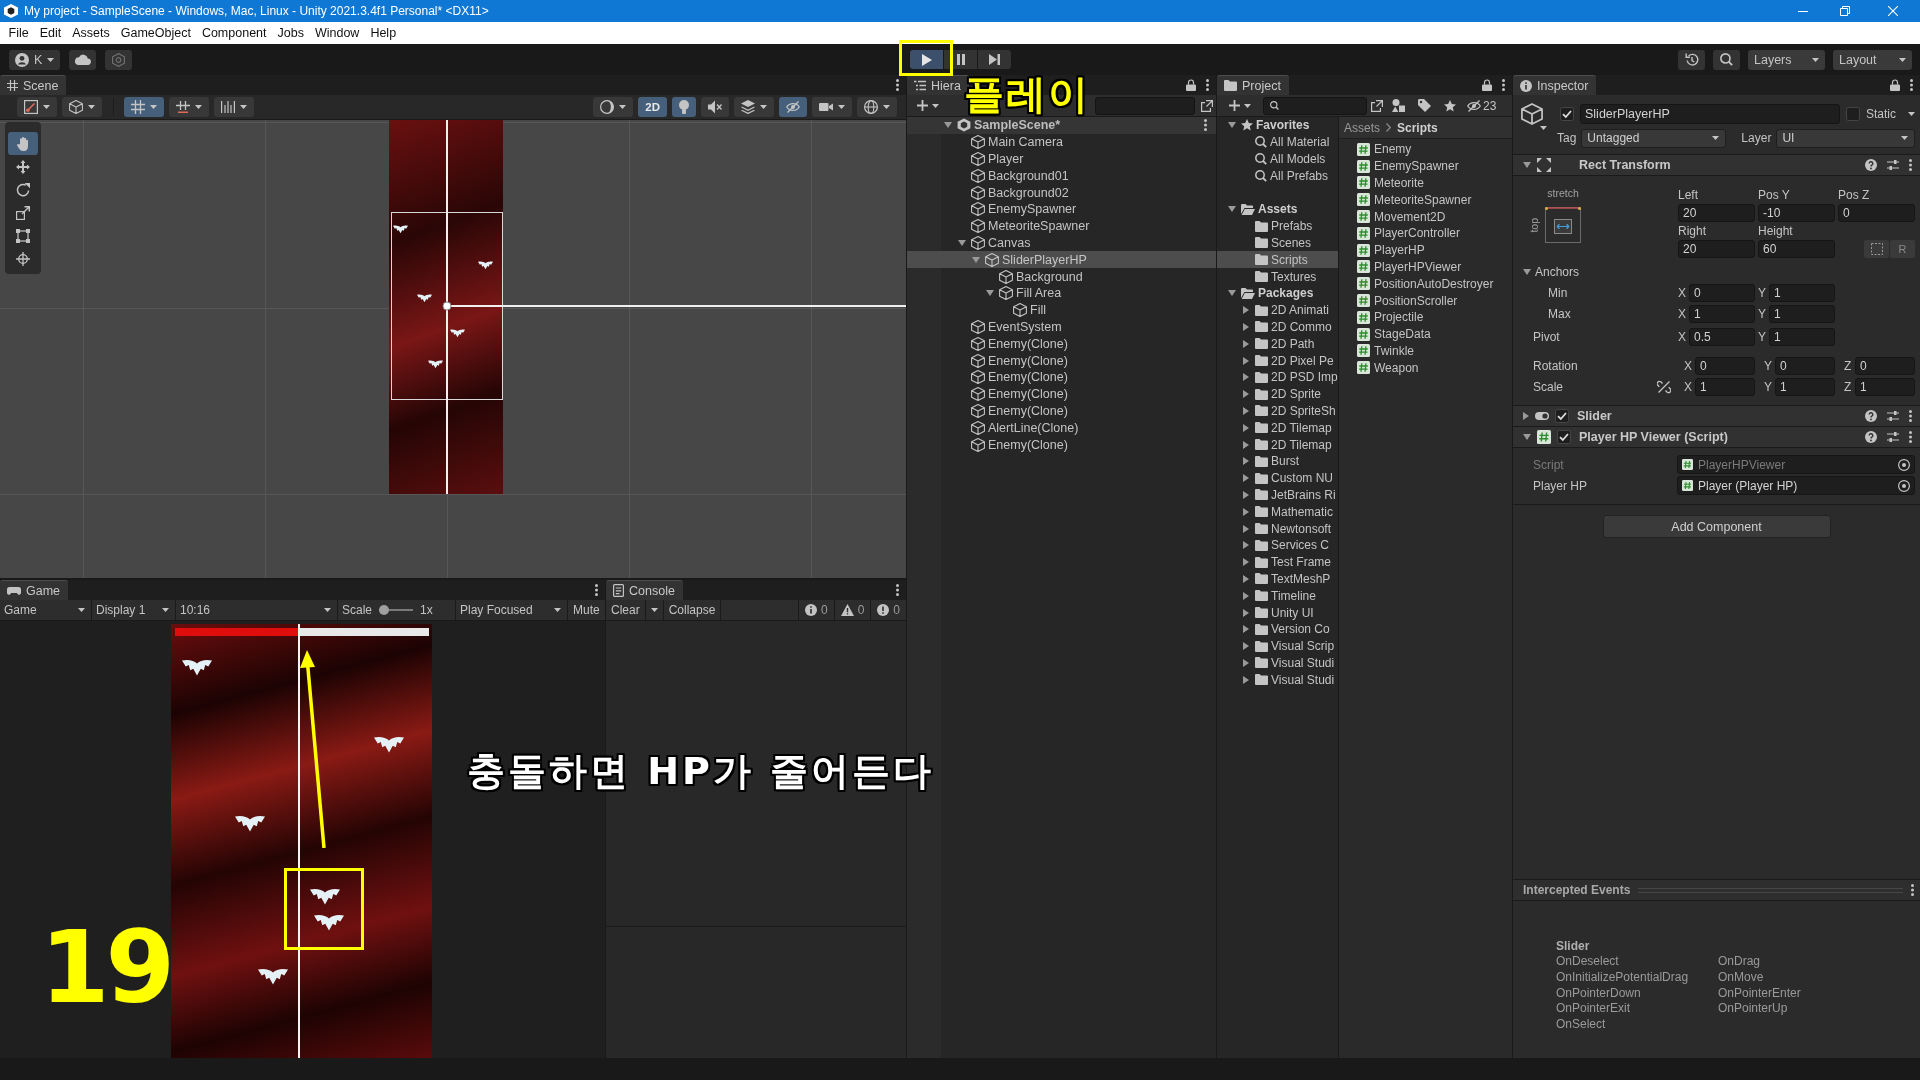 The width and height of the screenshot is (1920, 1080). What do you see at coordinates (1796, 213) in the screenshot?
I see `number-field: -10` at bounding box center [1796, 213].